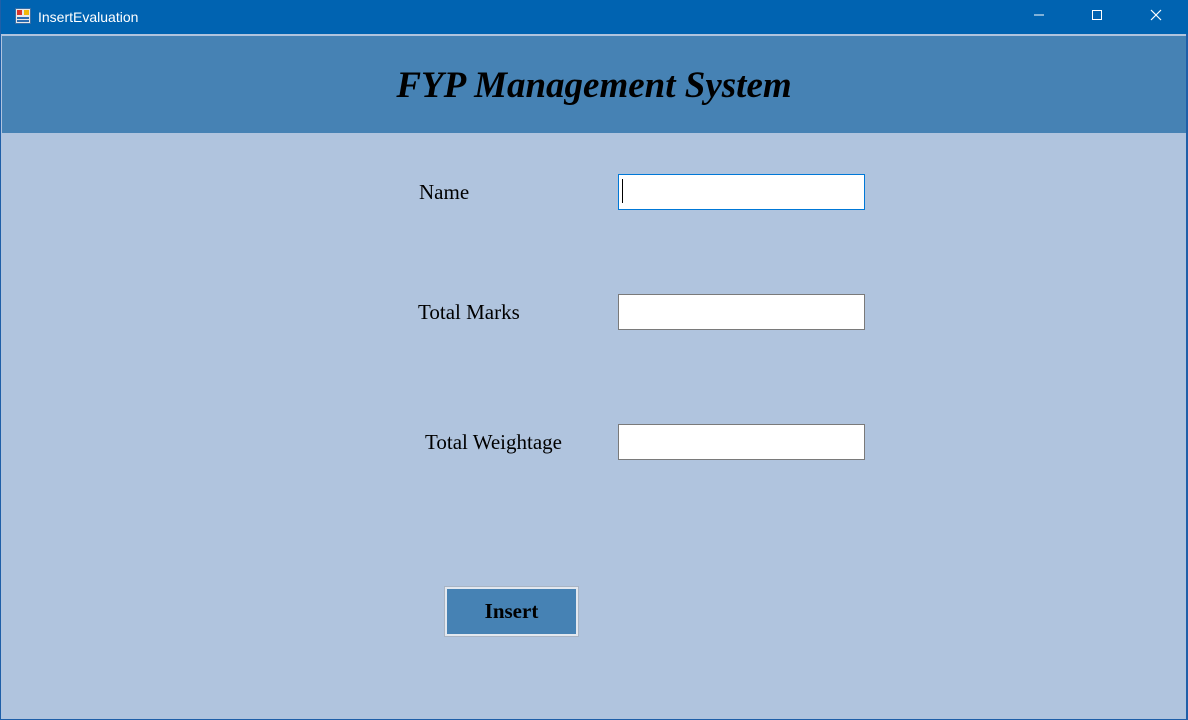  I want to click on maximize-icon, so click(1097, 17).